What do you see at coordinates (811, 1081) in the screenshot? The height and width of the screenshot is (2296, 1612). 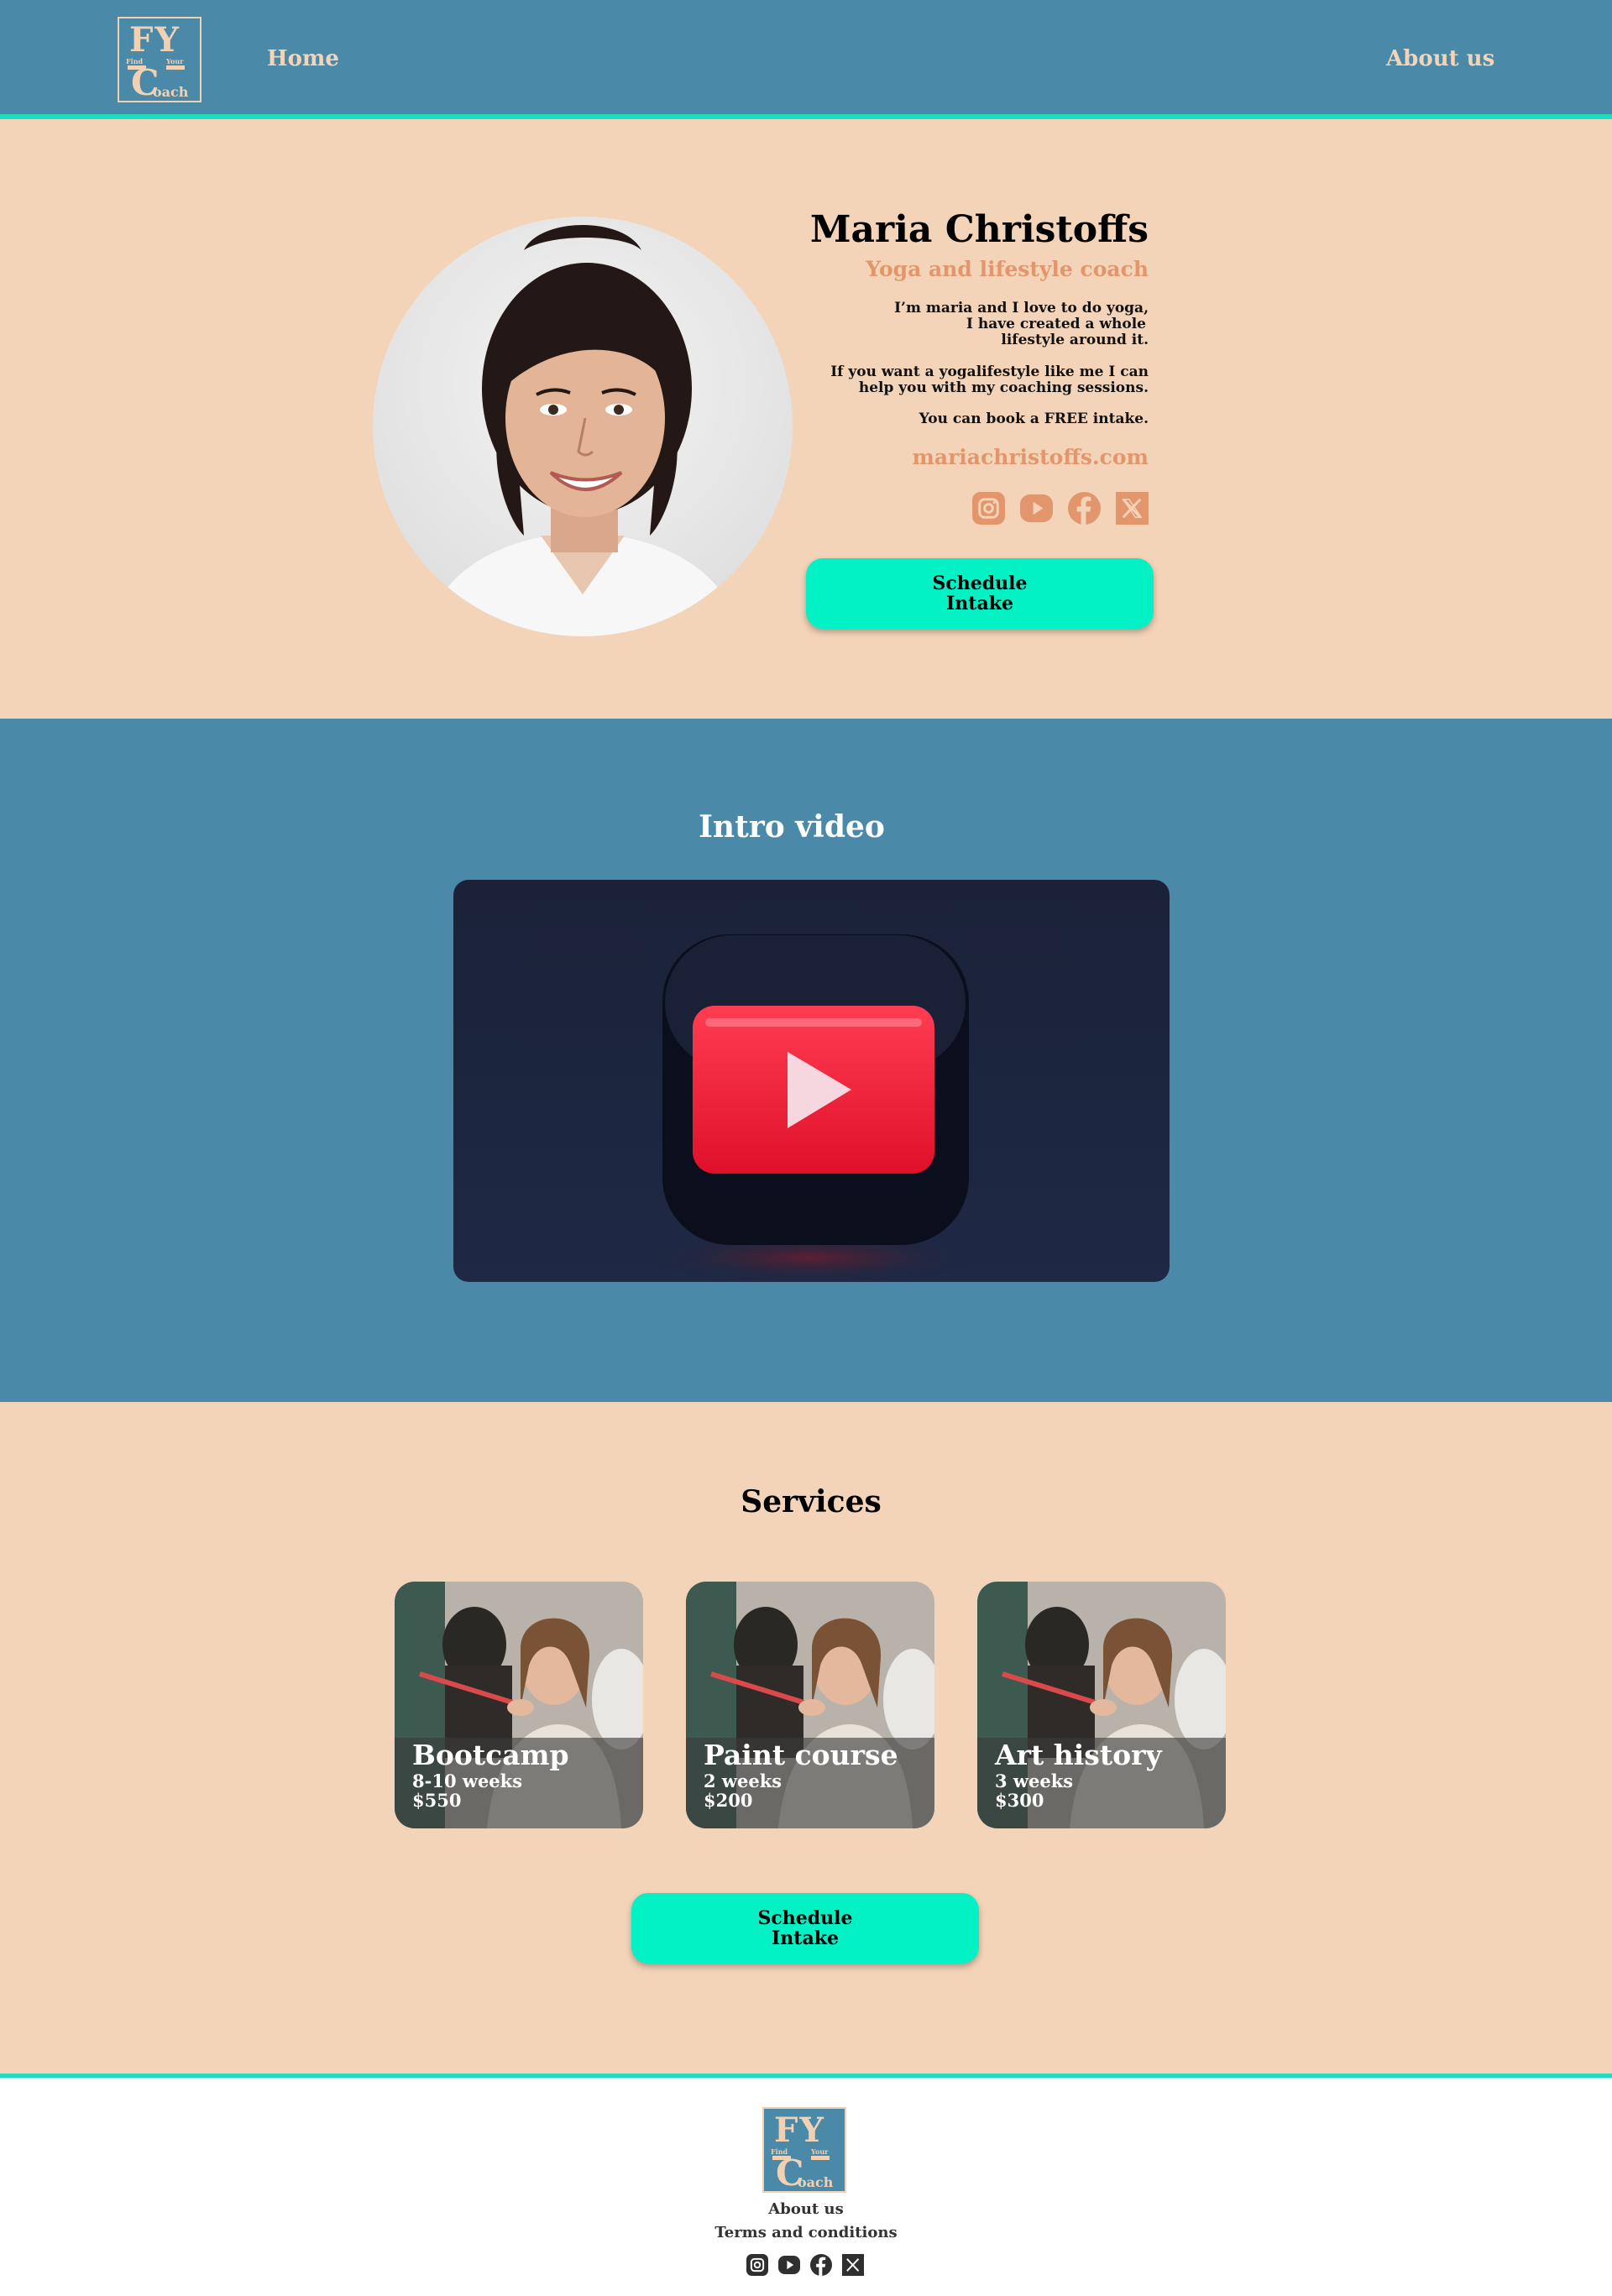 I see `intro-video-player` at bounding box center [811, 1081].